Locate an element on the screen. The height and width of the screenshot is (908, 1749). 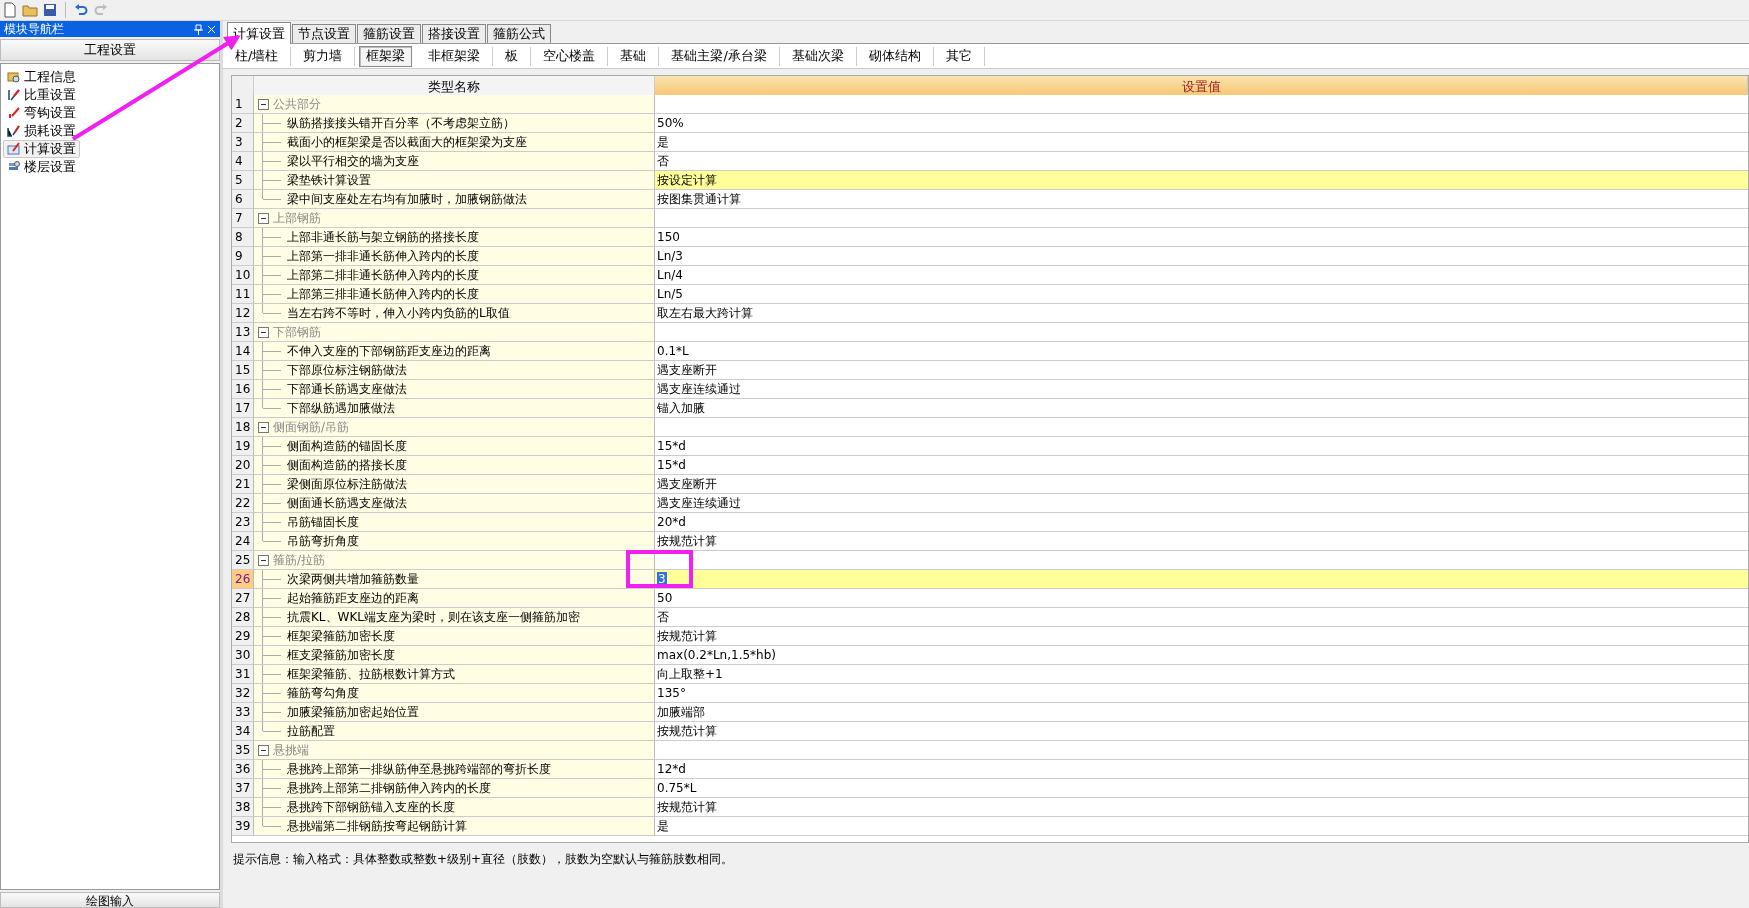
panel-title-bar: 模块导航栏 is located at coordinates (110, 29).